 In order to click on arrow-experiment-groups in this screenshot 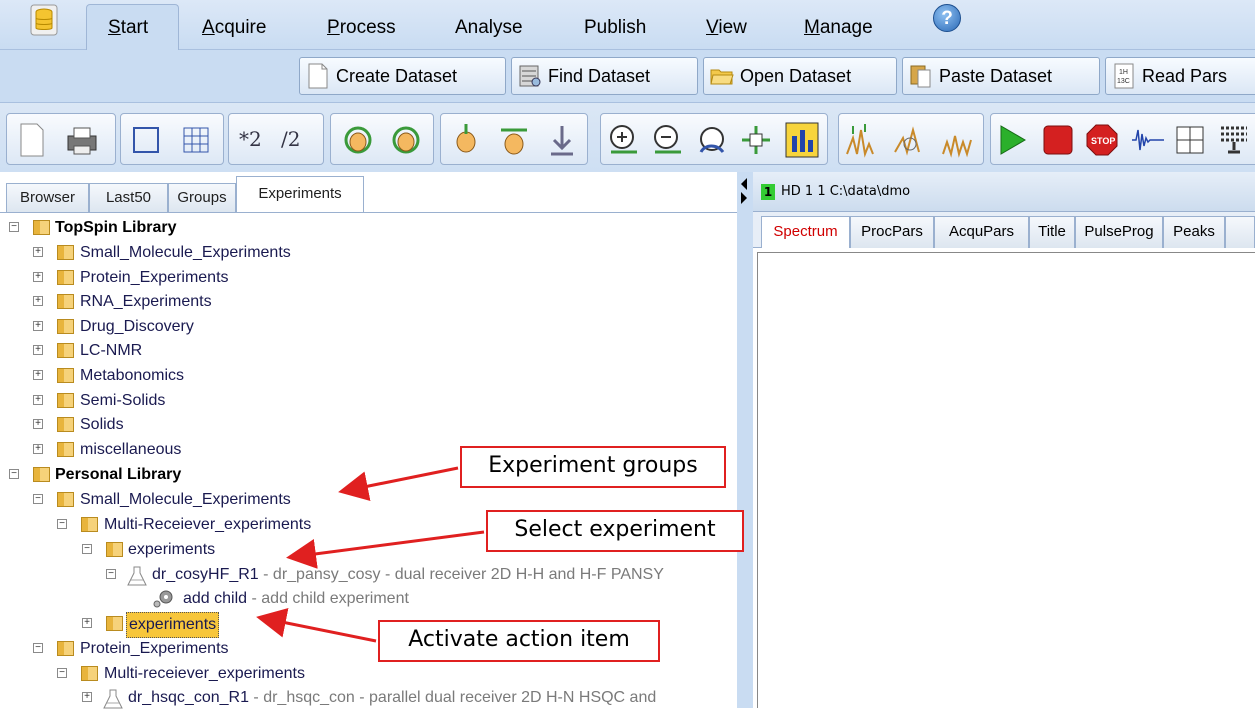, I will do `click(398, 483)`.